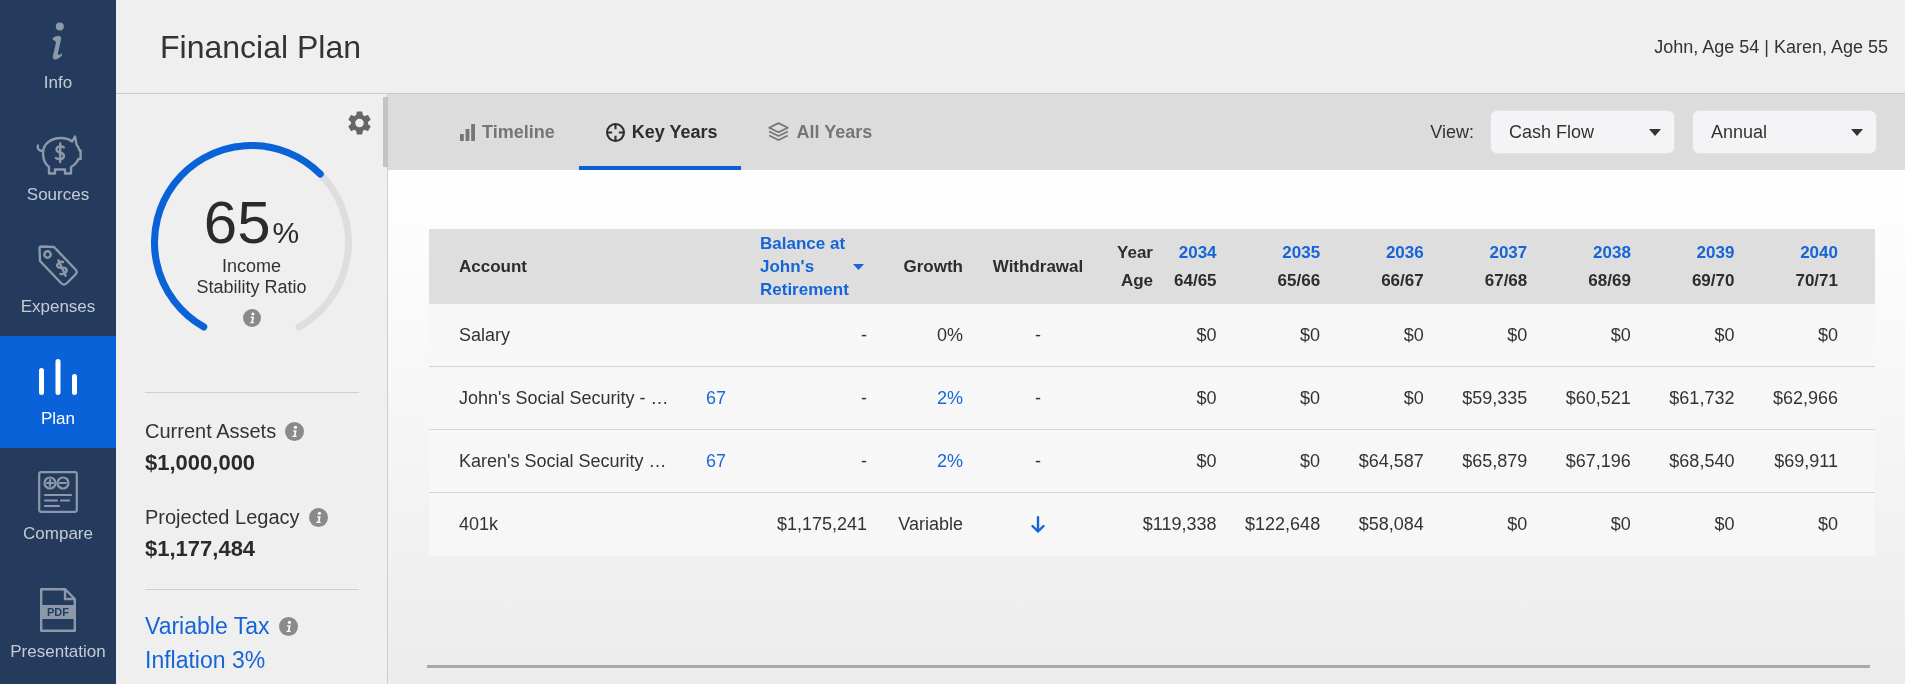  What do you see at coordinates (1038, 524) in the screenshot?
I see `down-arrow-icon` at bounding box center [1038, 524].